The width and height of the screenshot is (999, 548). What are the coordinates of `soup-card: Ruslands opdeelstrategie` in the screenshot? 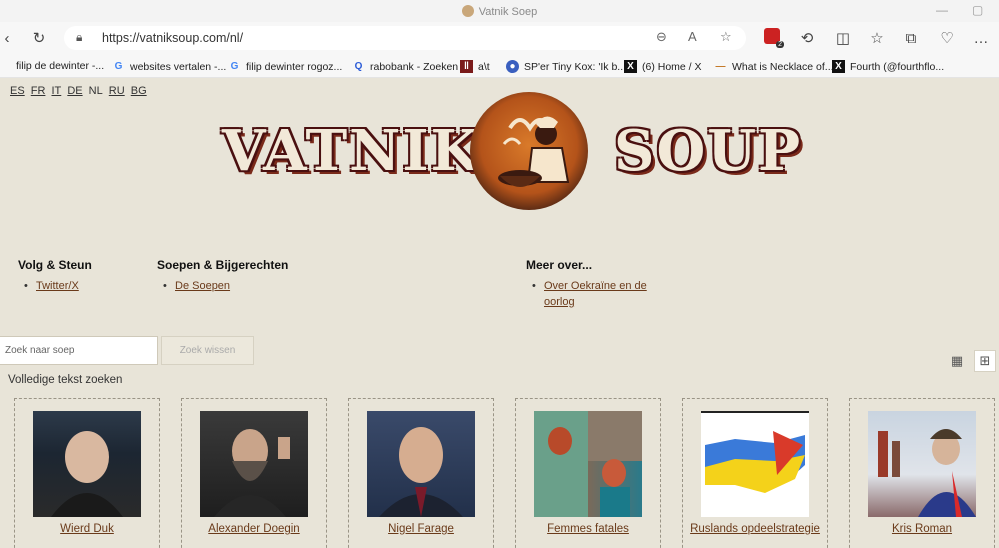 It's located at (755, 473).